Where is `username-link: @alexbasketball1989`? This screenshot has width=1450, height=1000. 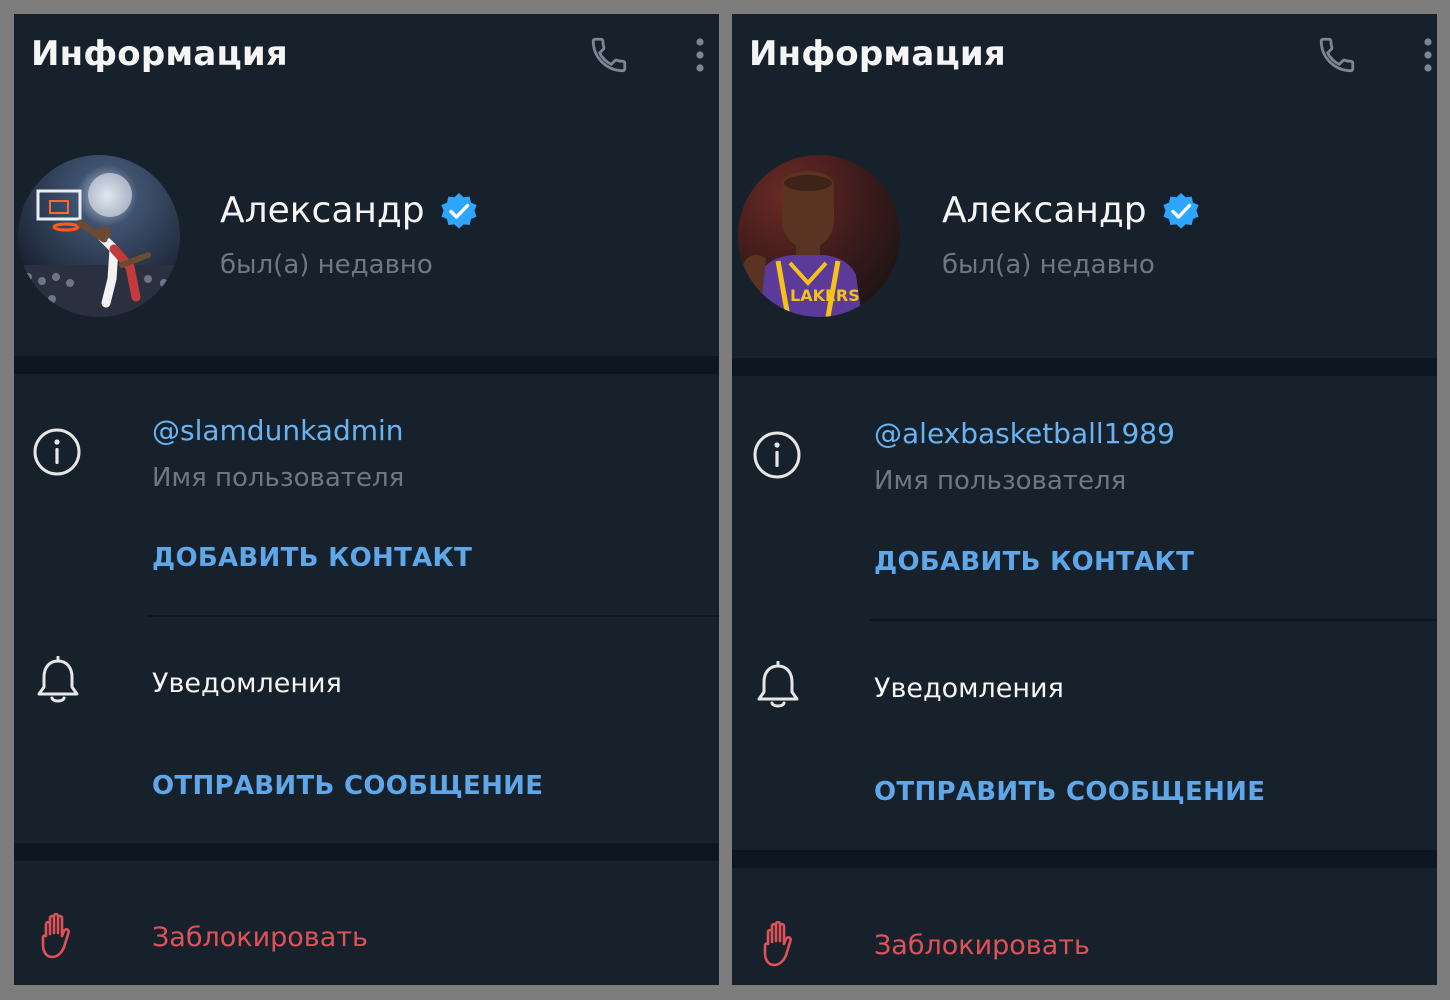
username-link: @alexbasketball1989 is located at coordinates (1024, 433).